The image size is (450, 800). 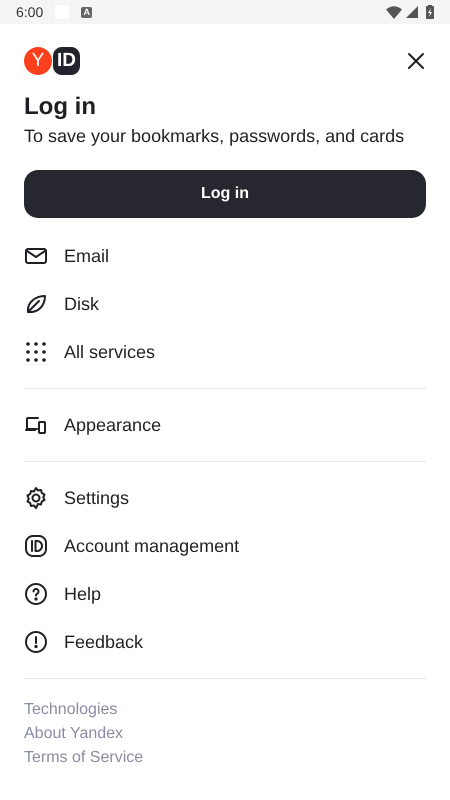 What do you see at coordinates (36, 546) in the screenshot?
I see `id-card-icon` at bounding box center [36, 546].